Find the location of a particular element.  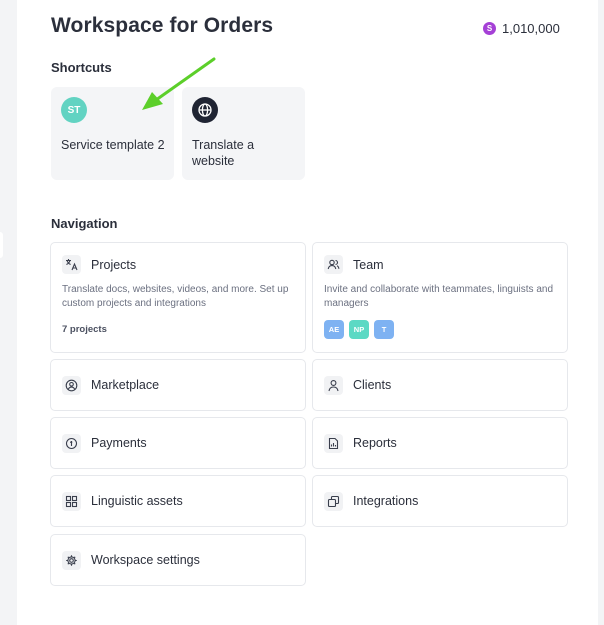

shortcut-translate-website: Translate a website is located at coordinates (243, 133).